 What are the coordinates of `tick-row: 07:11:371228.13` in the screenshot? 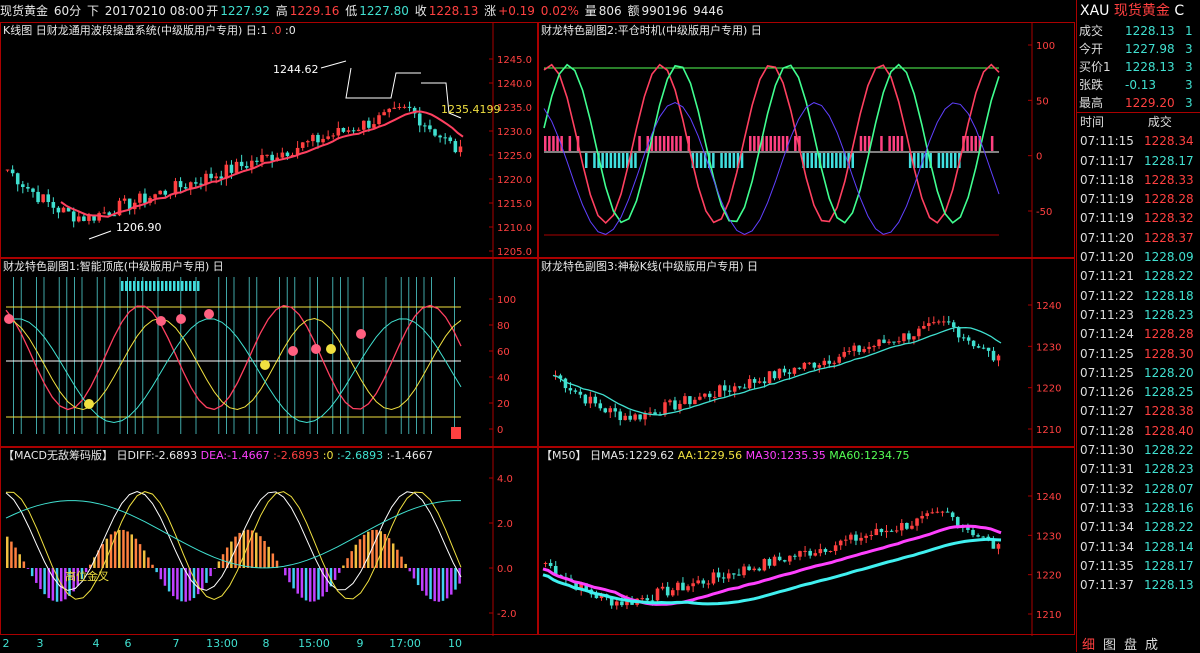 It's located at (1138, 585).